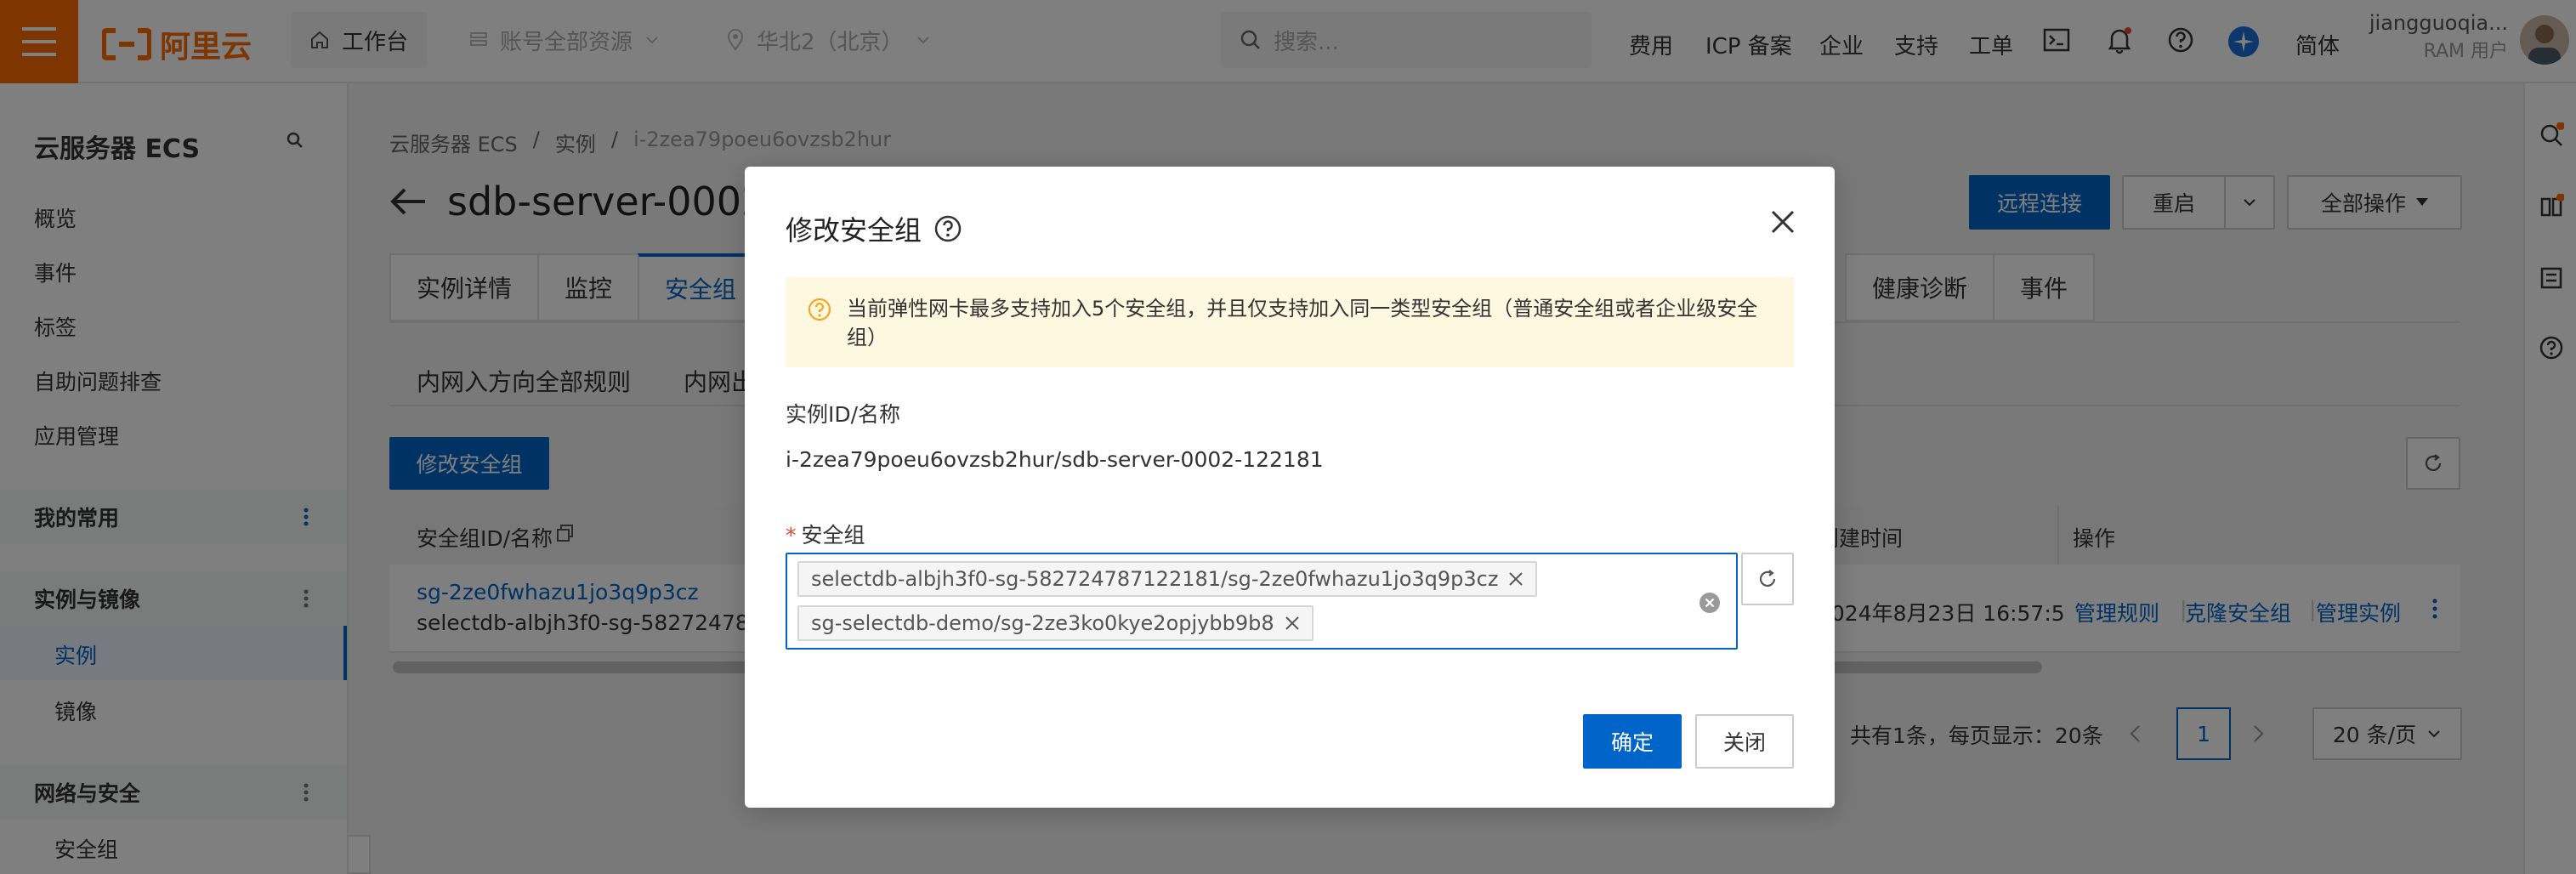  Describe the element at coordinates (820, 309) in the screenshot. I see `warning-icon` at that location.